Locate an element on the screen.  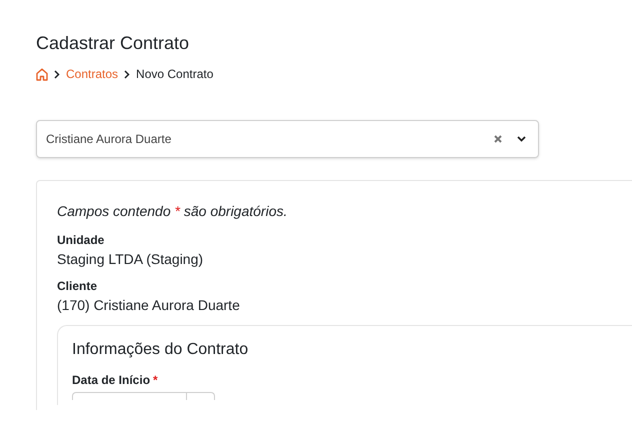
field-label: Data de Início * is located at coordinates (115, 380).